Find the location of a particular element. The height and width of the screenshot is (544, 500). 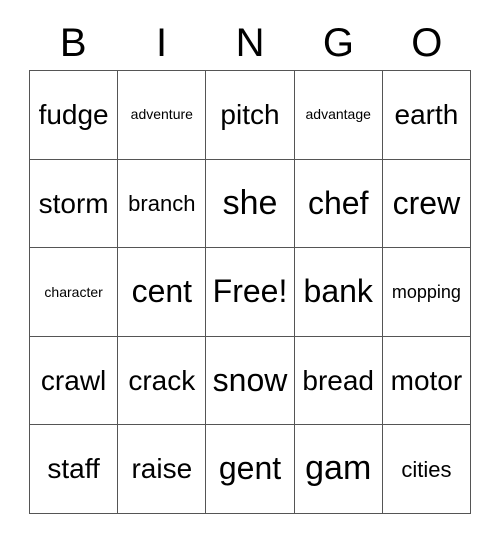

bingo-cell-word: earth is located at coordinates (426, 115).